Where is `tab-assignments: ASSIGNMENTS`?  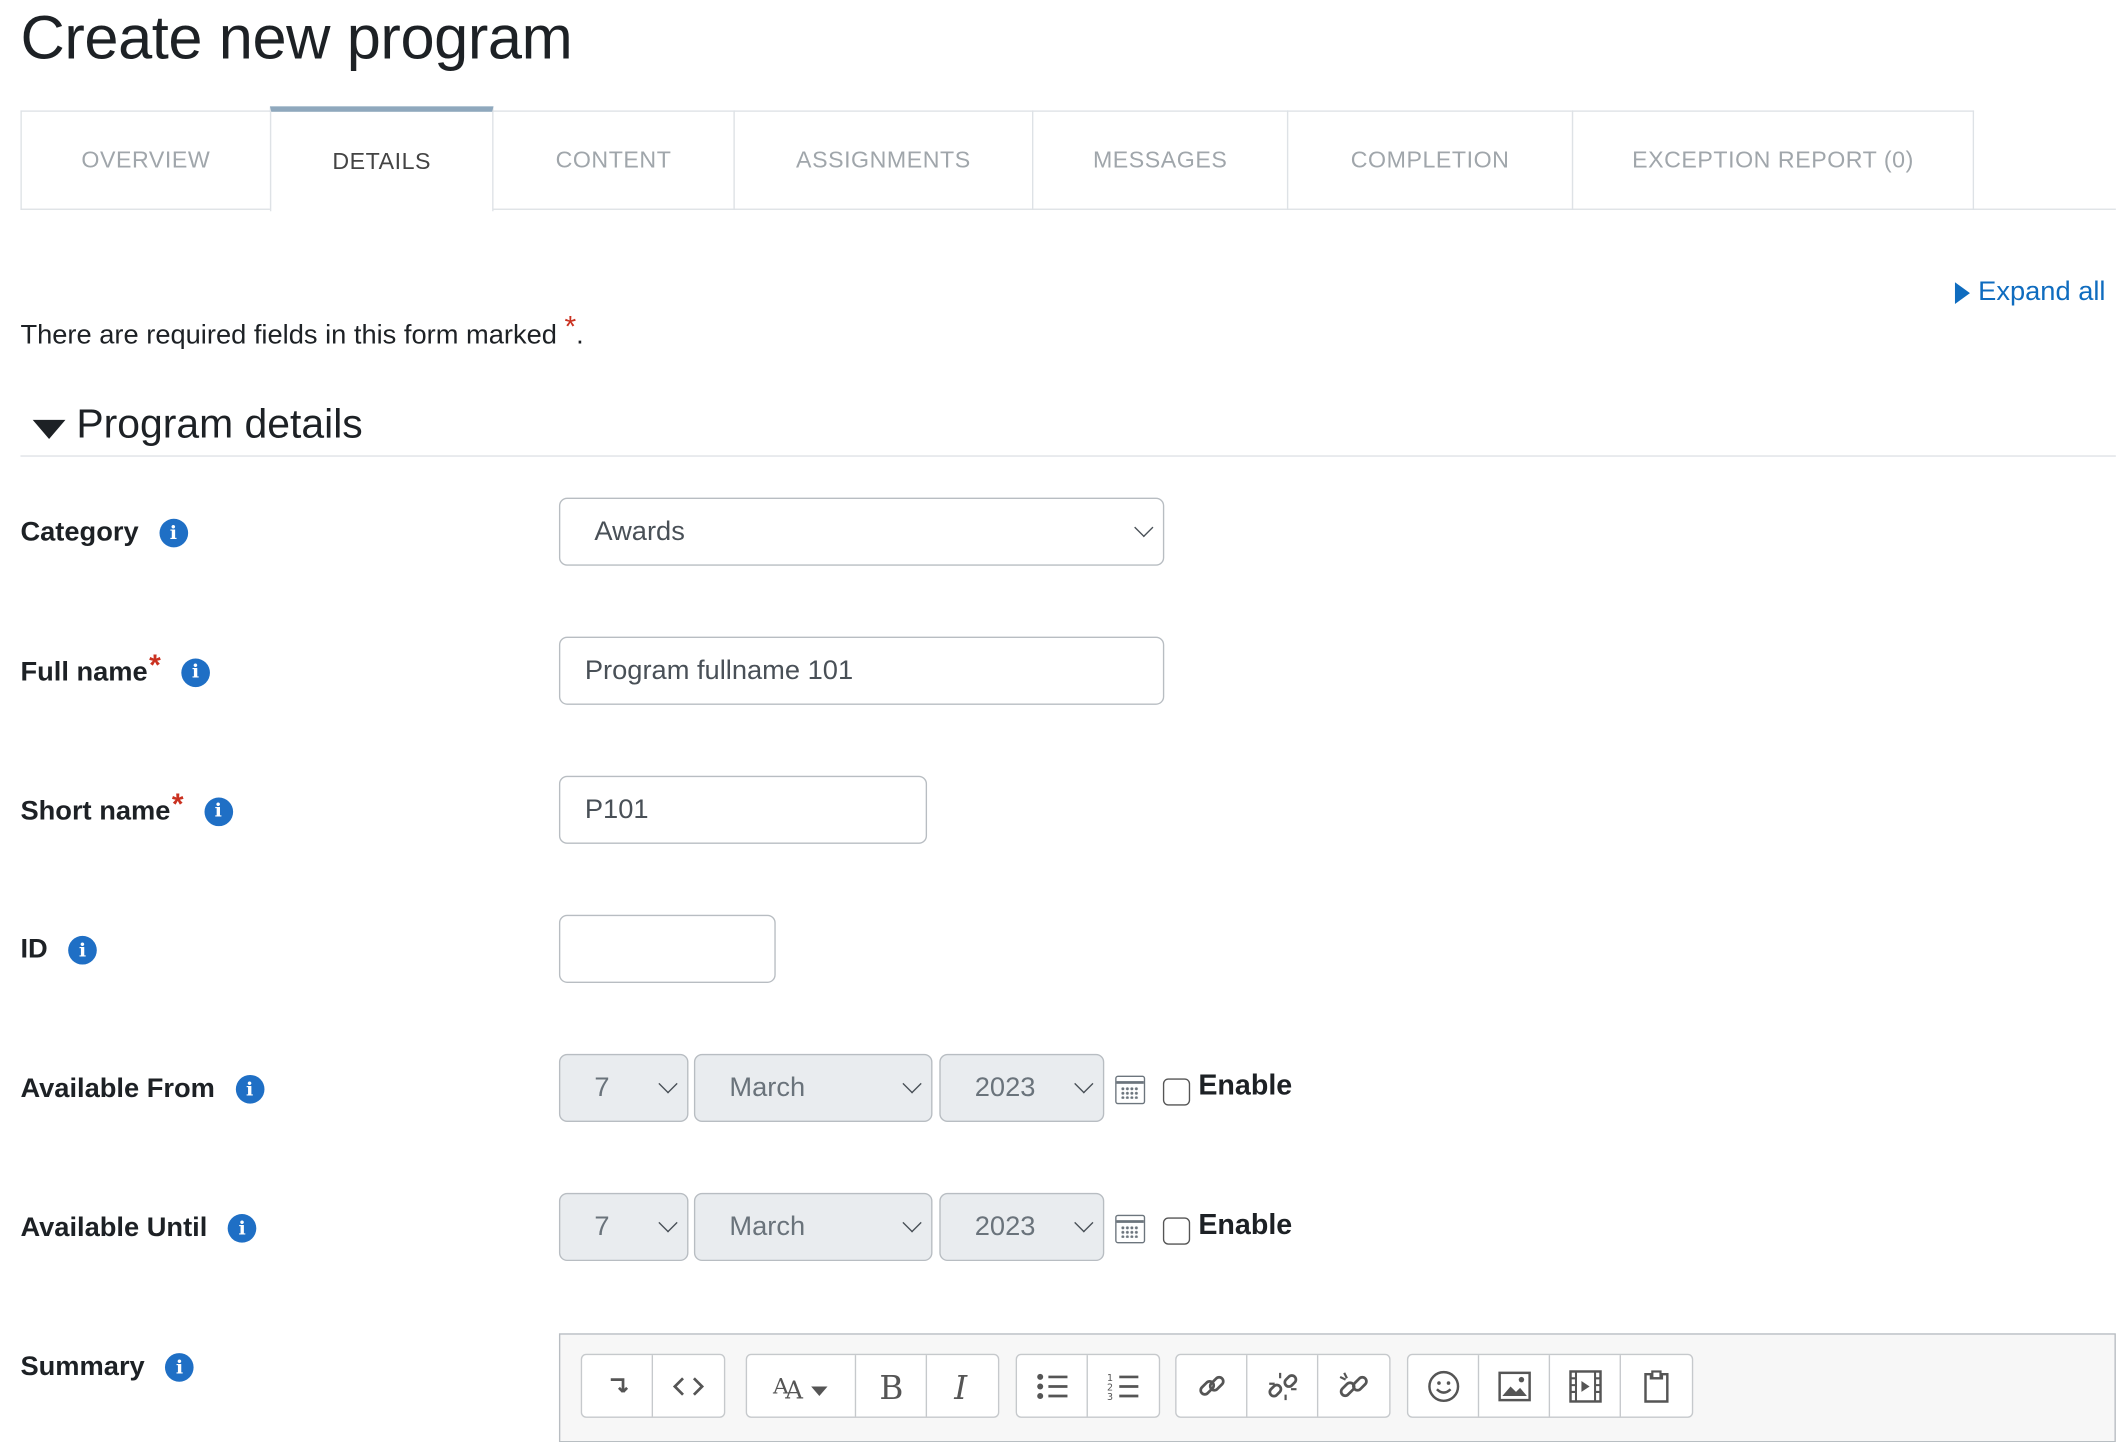 tab-assignments: ASSIGNMENTS is located at coordinates (883, 160).